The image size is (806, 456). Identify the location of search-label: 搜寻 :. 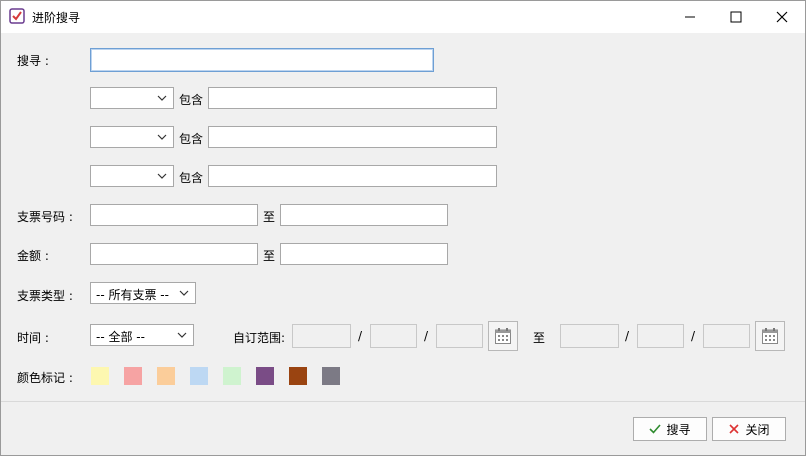
(33, 61).